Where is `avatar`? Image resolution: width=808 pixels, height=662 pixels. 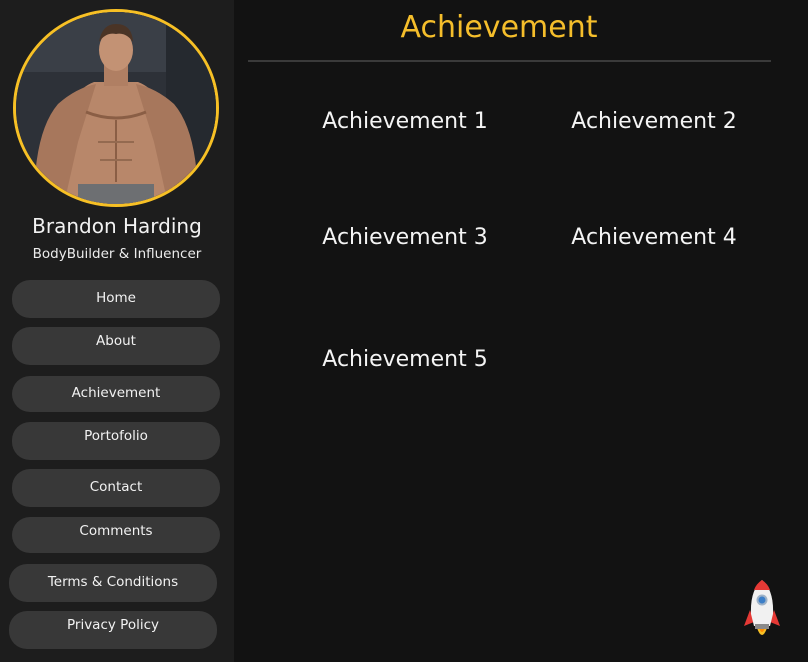 avatar is located at coordinates (116, 108).